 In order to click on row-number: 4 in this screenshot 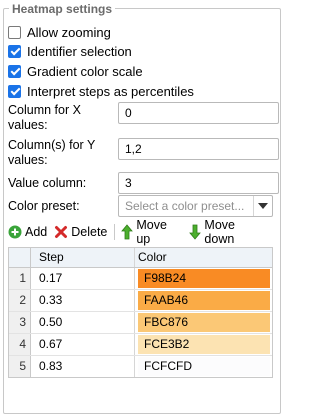, I will do `click(20, 344)`.